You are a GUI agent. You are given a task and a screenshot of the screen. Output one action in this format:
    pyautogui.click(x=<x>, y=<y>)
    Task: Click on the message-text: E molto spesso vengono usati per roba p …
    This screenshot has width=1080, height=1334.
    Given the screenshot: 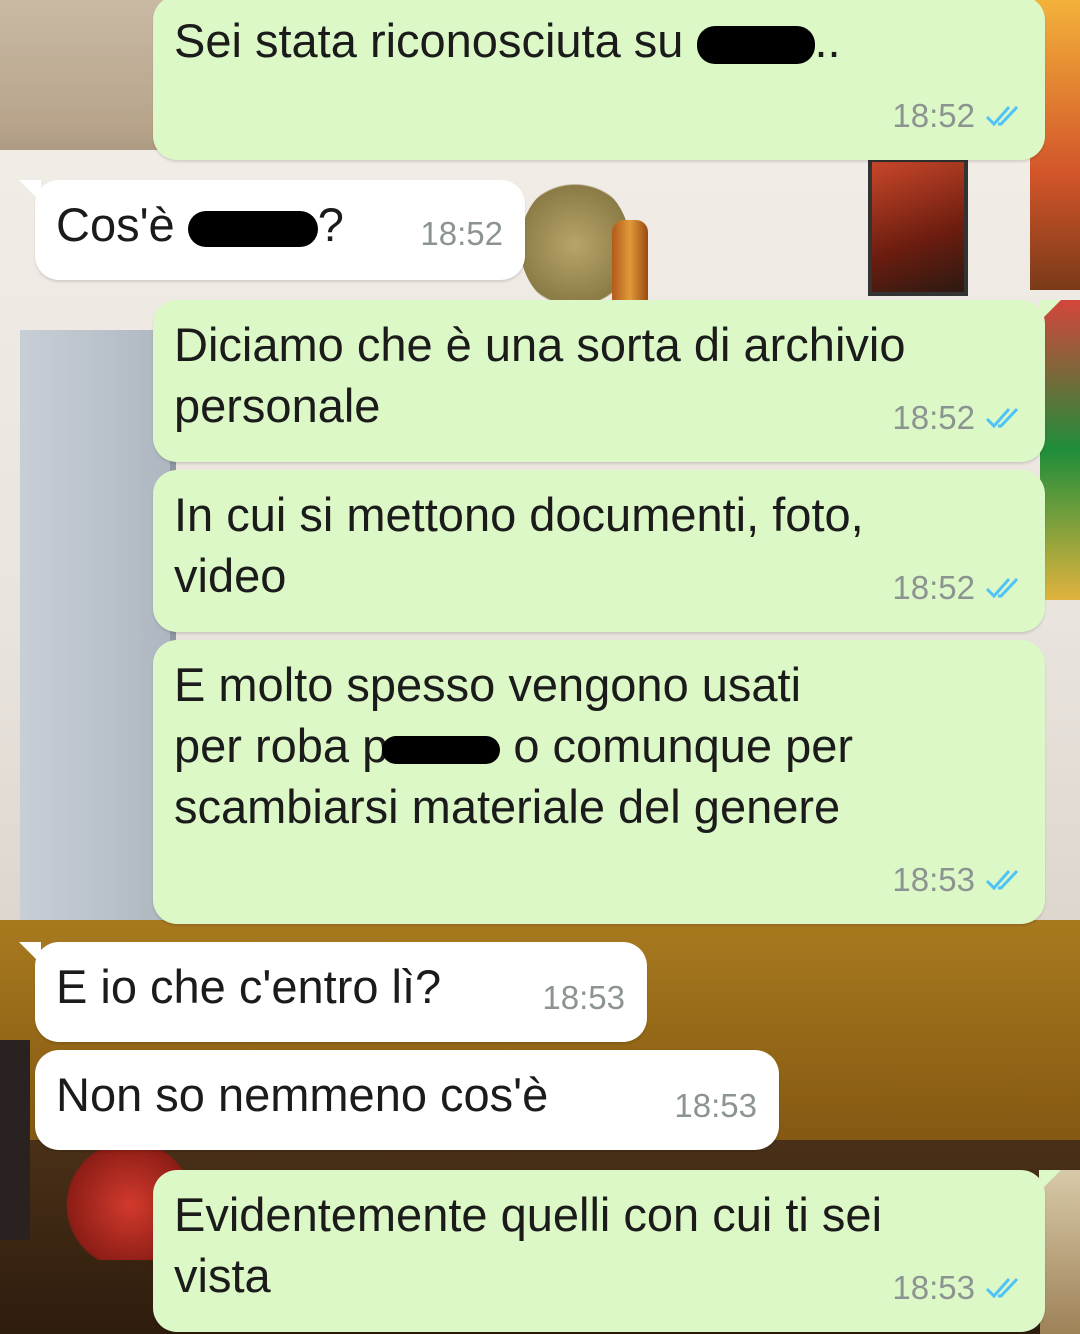 What is the action you would take?
    pyautogui.click(x=513, y=745)
    